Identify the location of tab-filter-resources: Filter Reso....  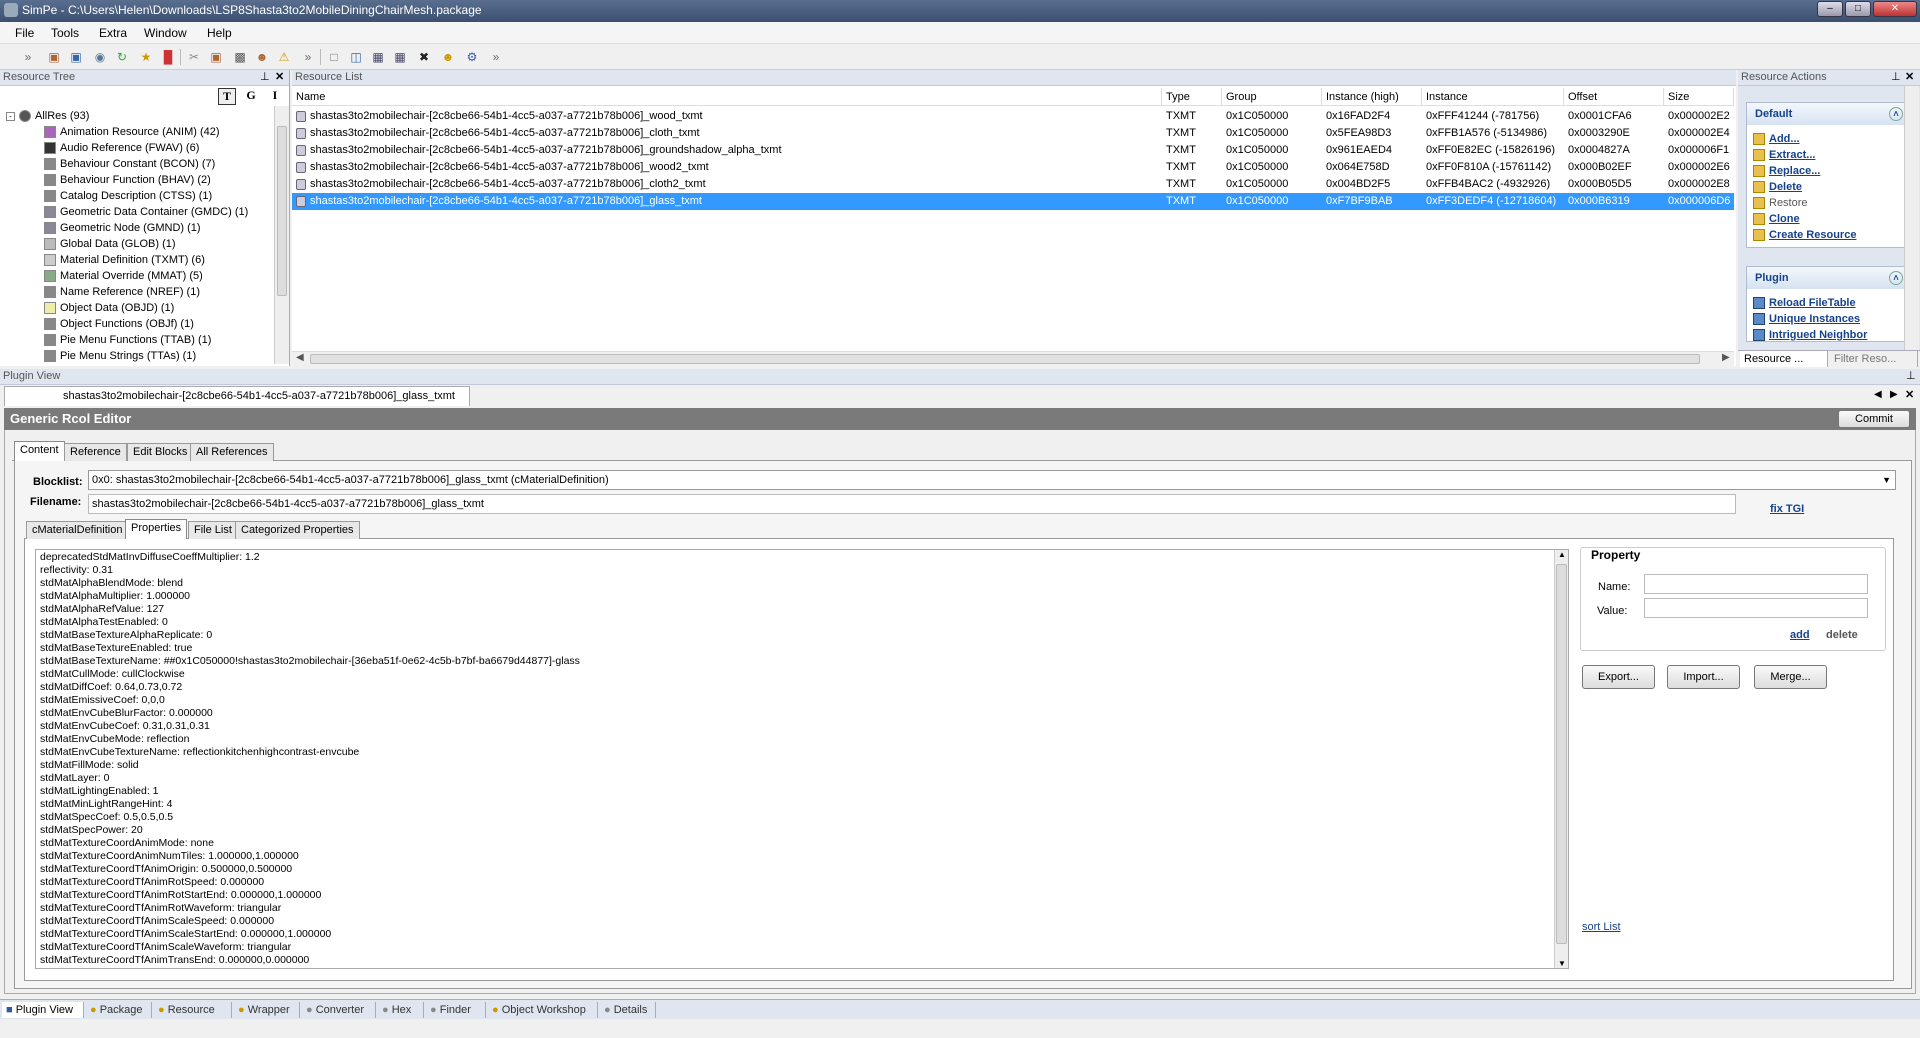
(1874, 359).